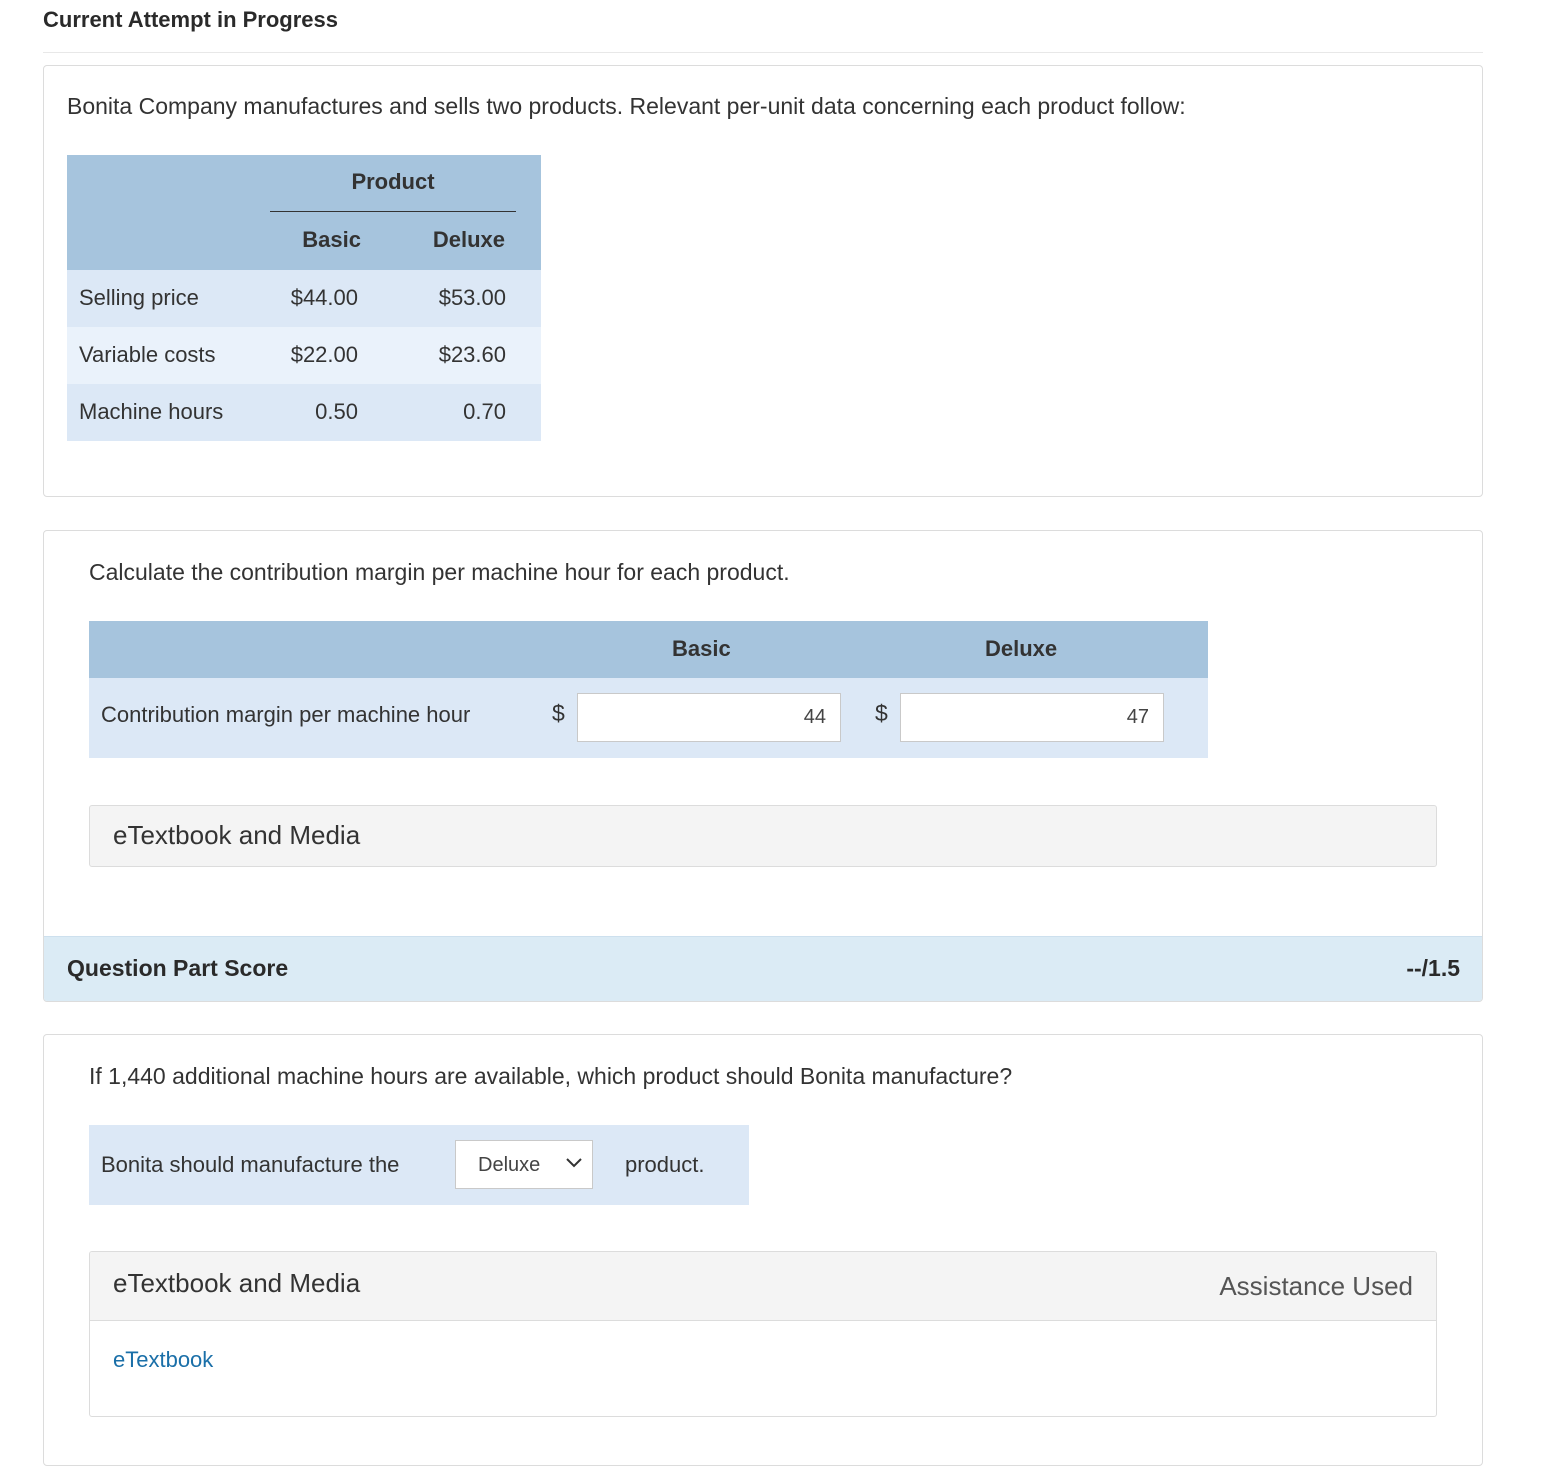 This screenshot has height=1466, width=1565. Describe the element at coordinates (139, 297) in the screenshot. I see `row-label: Selling price` at that location.